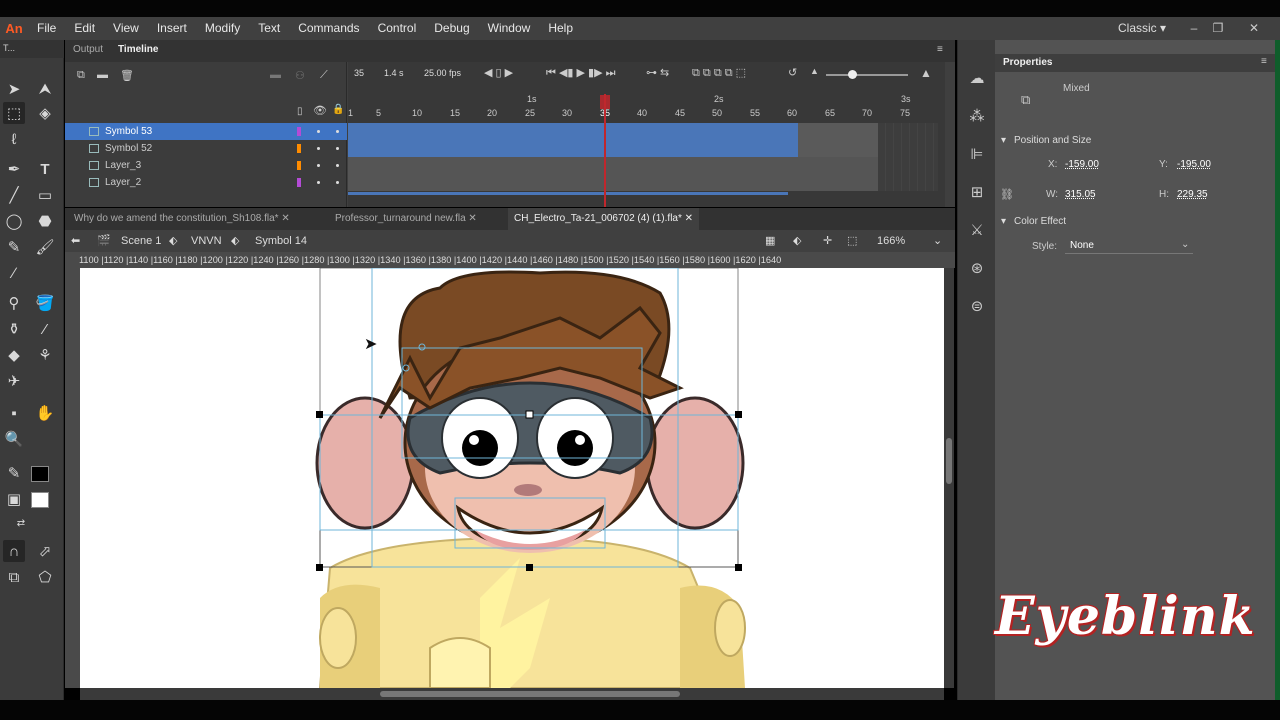 The image size is (1280, 720). Describe the element at coordinates (206, 148) in the screenshot. I see `layer-row: Symbol 52` at that location.